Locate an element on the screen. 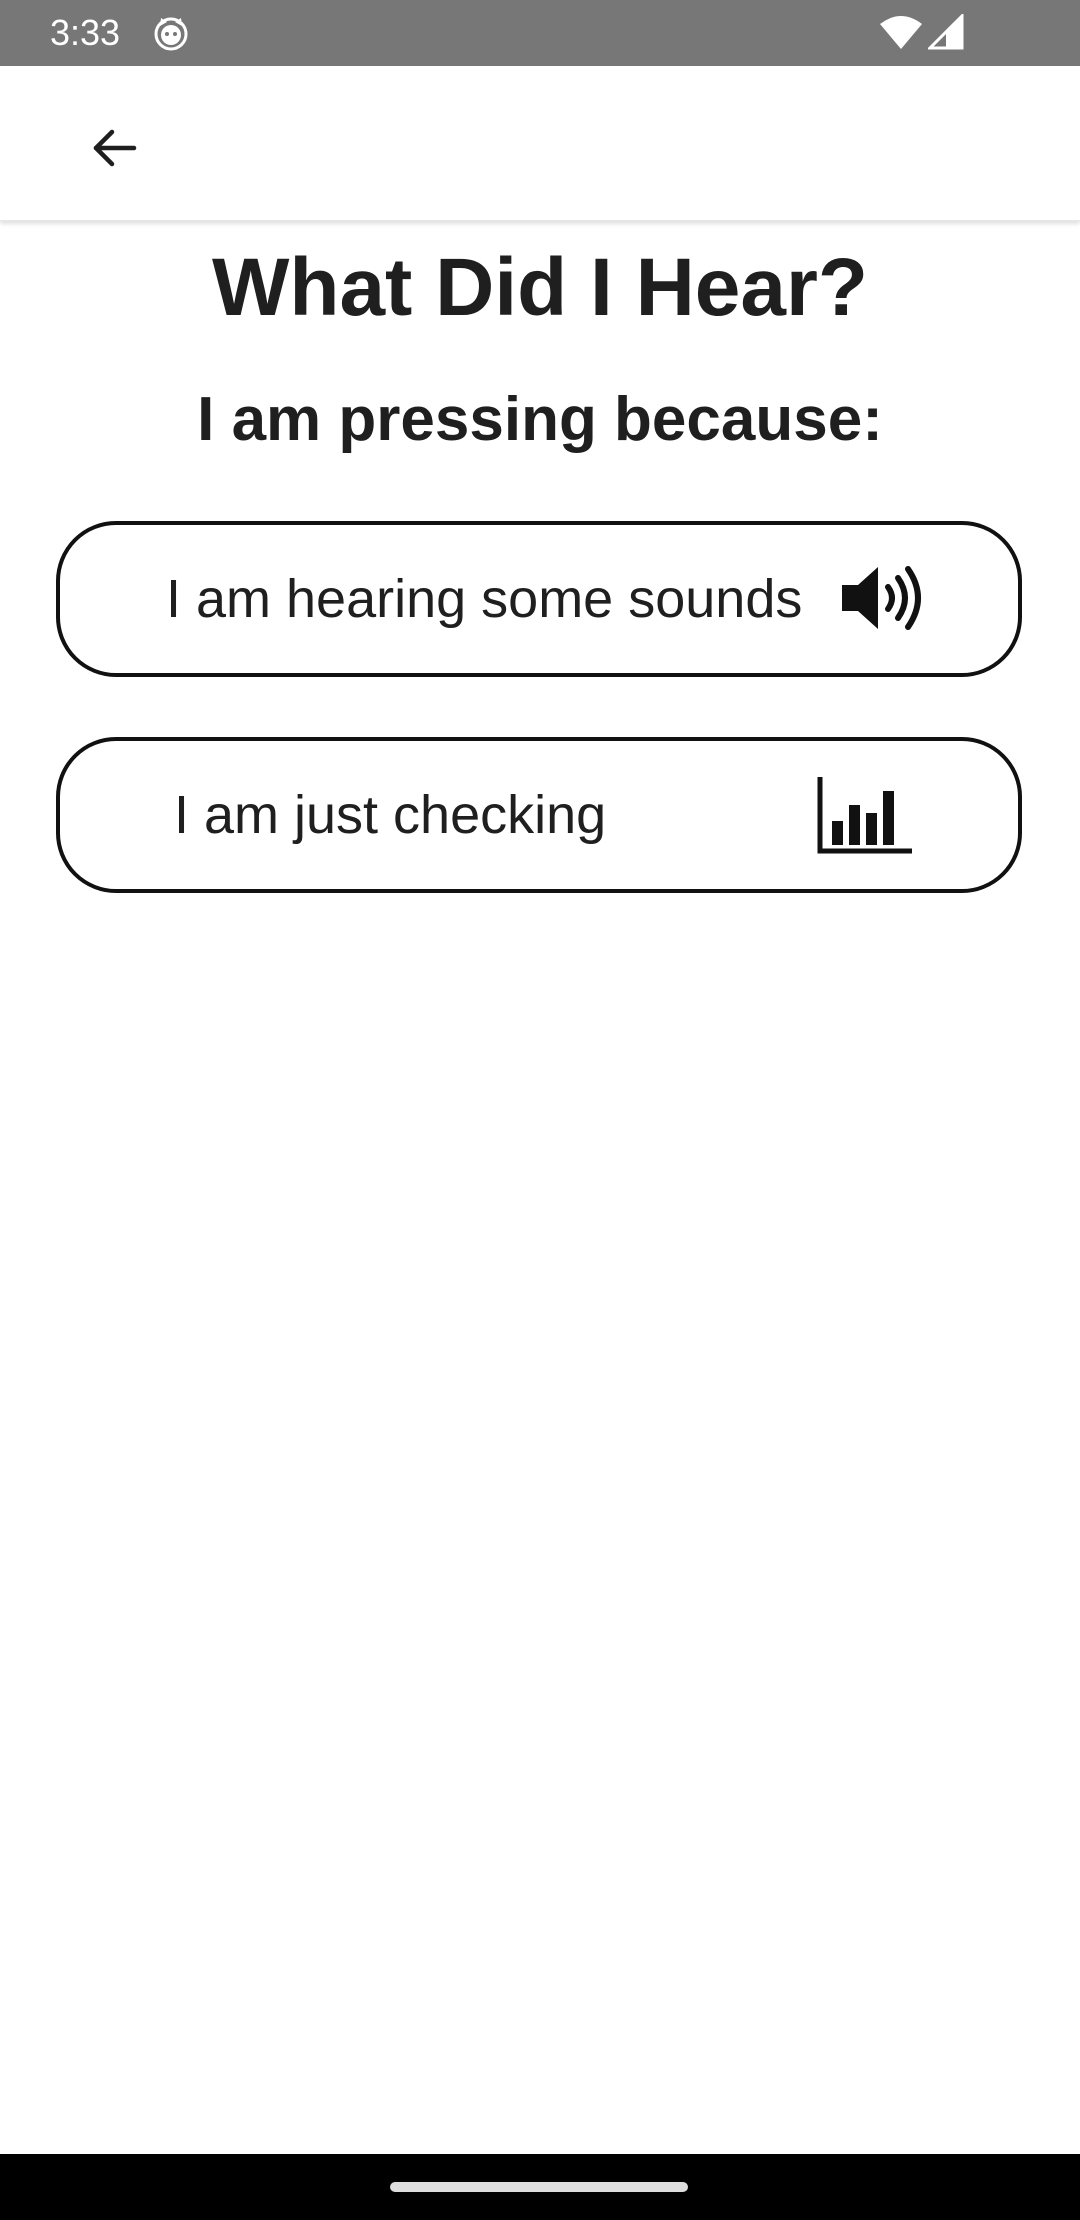 Image resolution: width=1080 pixels, height=2220 pixels. cellular-signal-icon is located at coordinates (945, 31).